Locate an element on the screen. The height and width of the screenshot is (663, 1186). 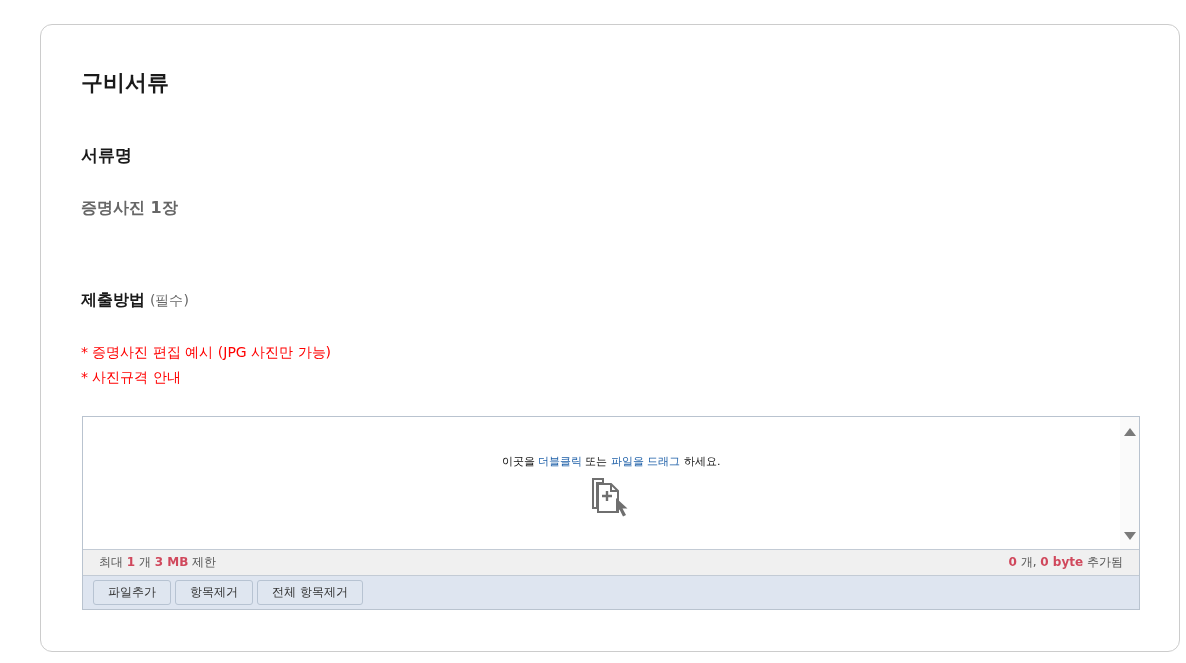
submission-label: 제출방법 is located at coordinates (113, 300).